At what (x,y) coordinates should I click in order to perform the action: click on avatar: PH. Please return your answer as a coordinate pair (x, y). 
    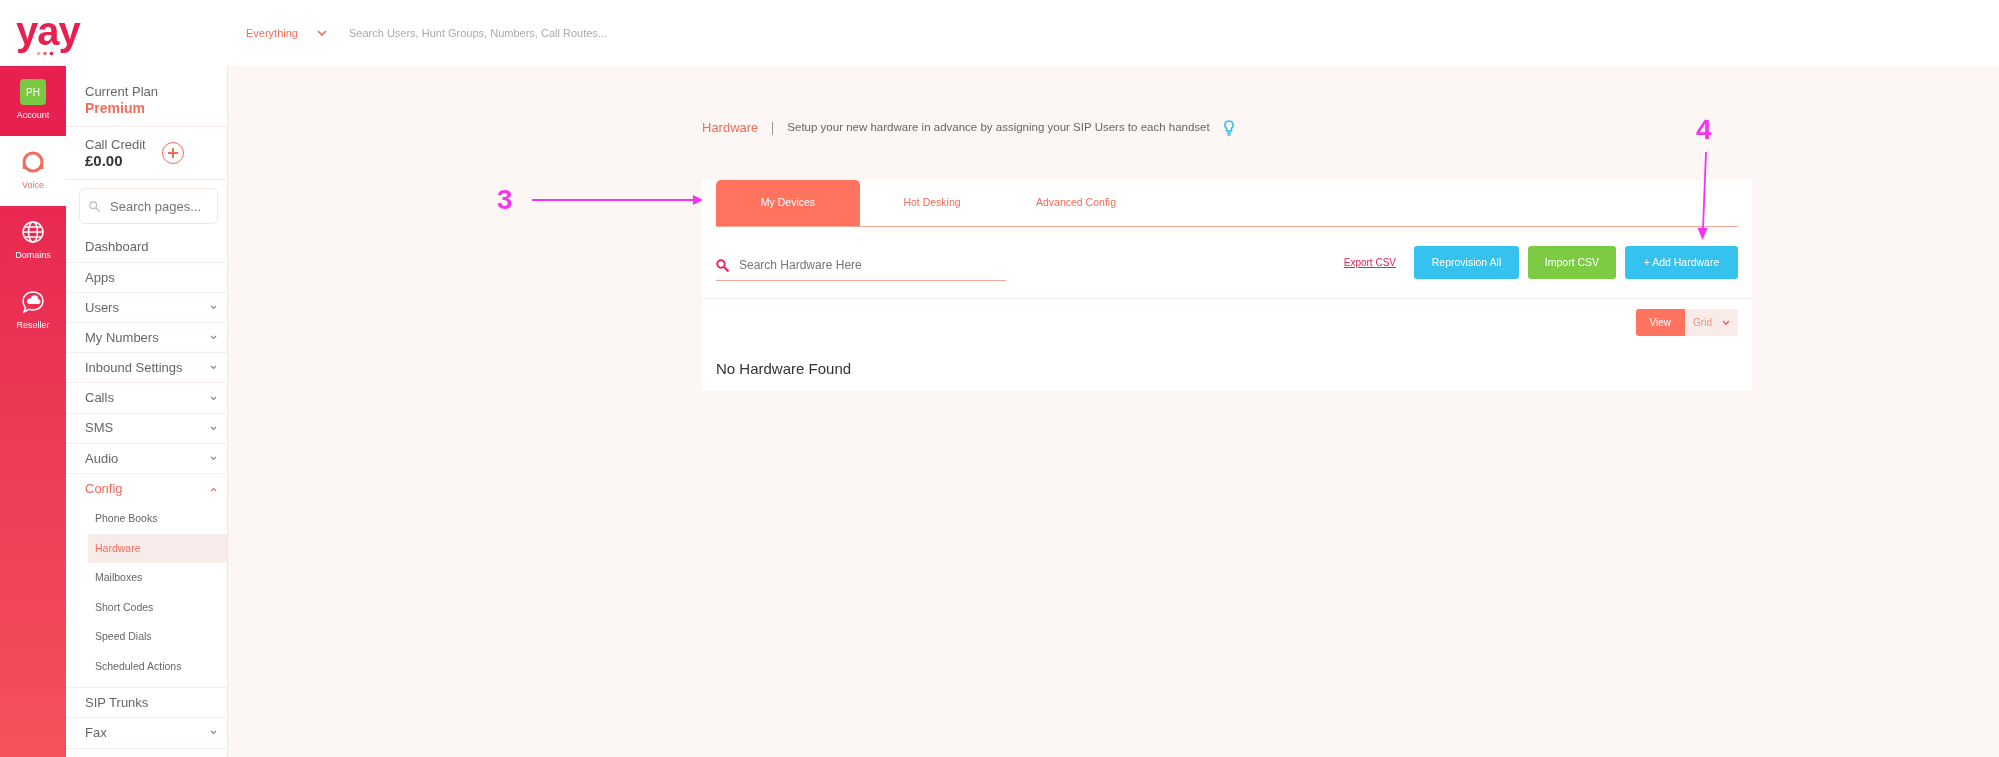
    Looking at the image, I should click on (33, 92).